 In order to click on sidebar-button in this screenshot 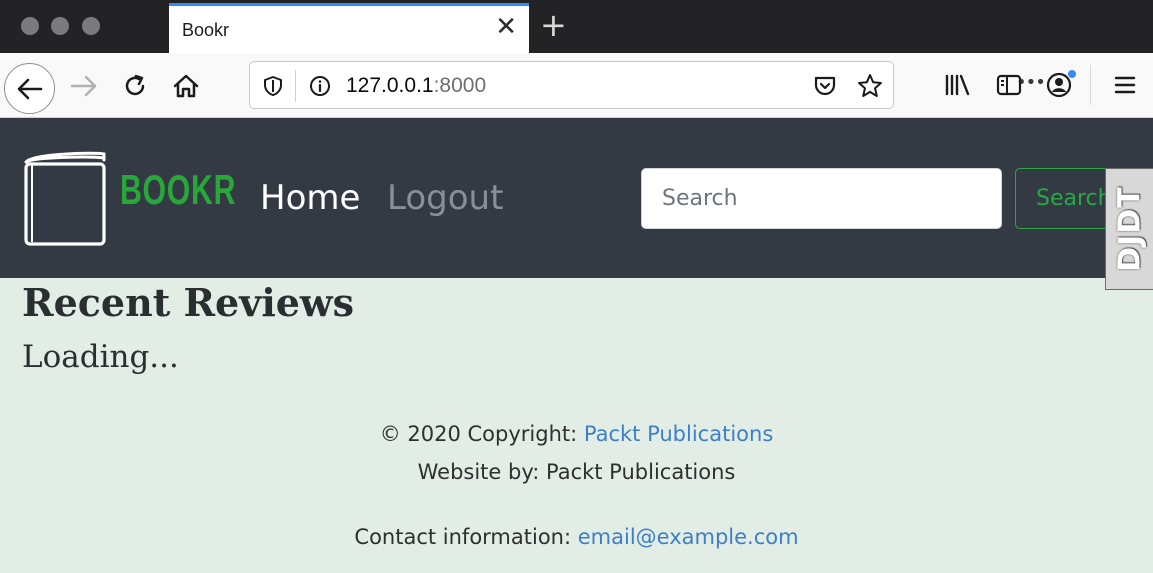, I will do `click(1009, 85)`.